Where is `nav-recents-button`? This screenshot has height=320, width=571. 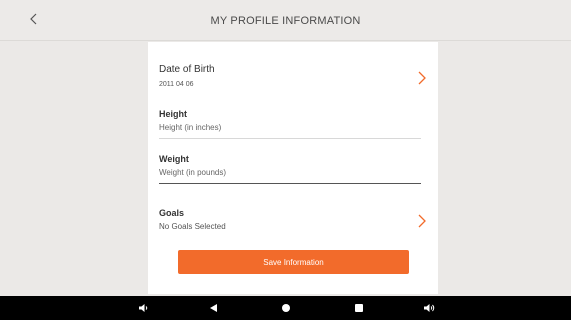 nav-recents-button is located at coordinates (359, 308).